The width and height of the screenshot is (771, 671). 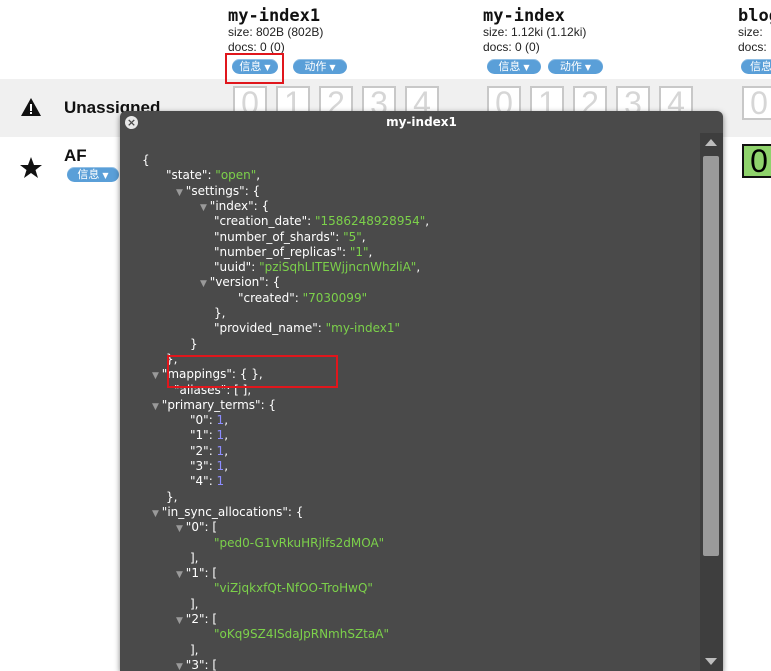 I want to click on json-line: "1": 1,, so click(x=209, y=435).